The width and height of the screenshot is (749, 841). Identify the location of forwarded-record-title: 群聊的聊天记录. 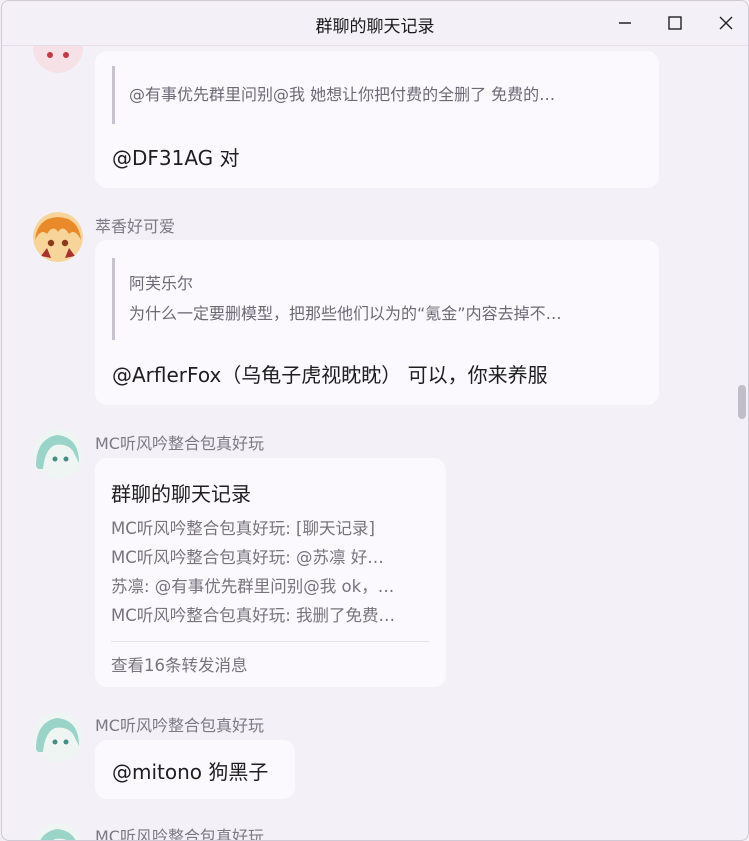
(181, 494).